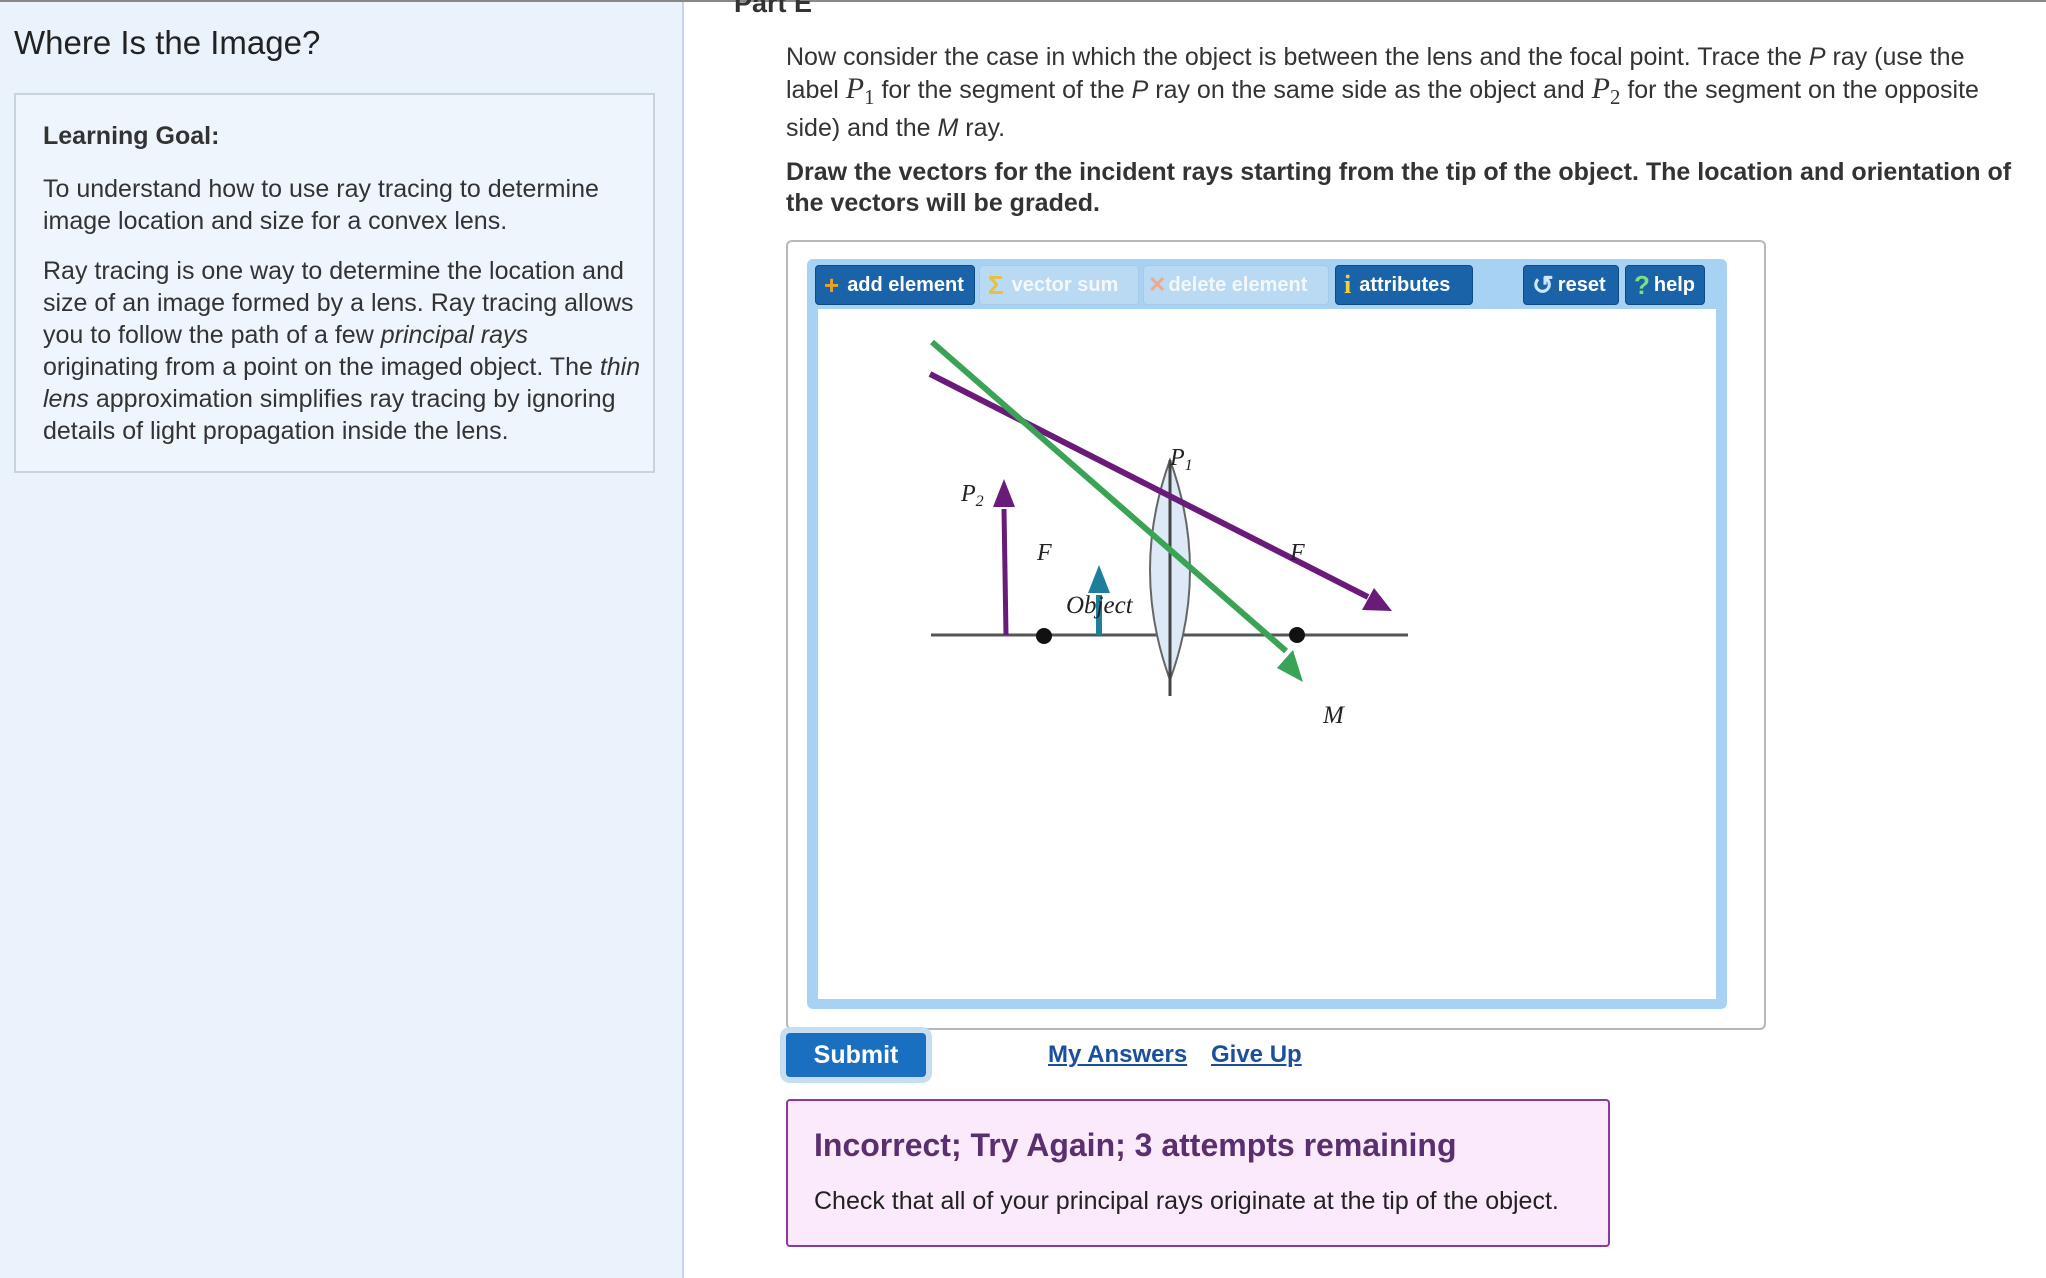 The image size is (2046, 1278). Describe the element at coordinates (773, 9) in the screenshot. I see `part-title: Part E` at that location.